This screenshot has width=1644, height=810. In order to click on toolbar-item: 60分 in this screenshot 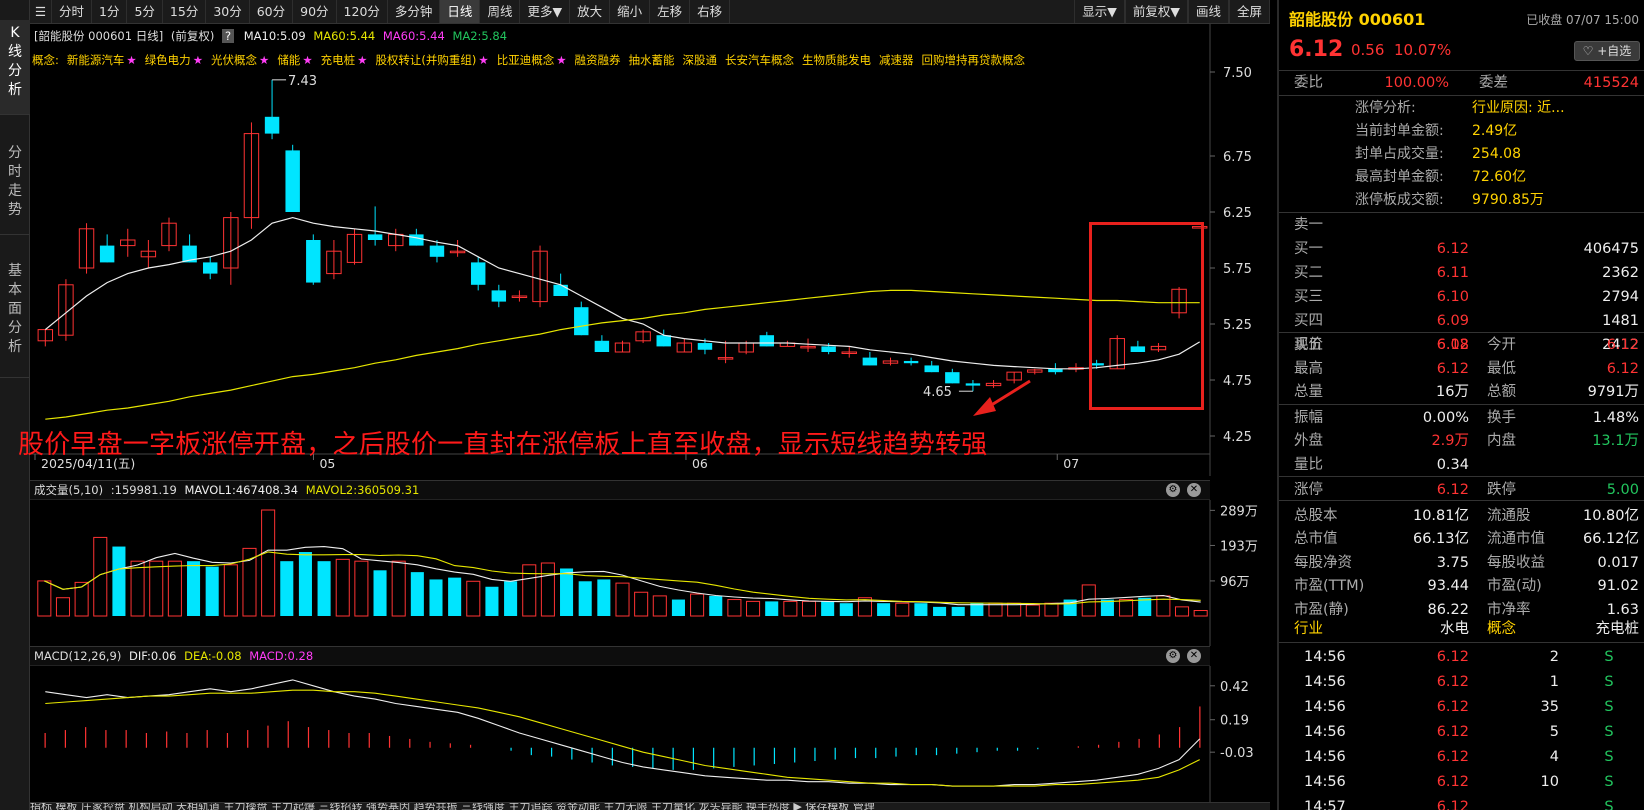, I will do `click(272, 11)`.